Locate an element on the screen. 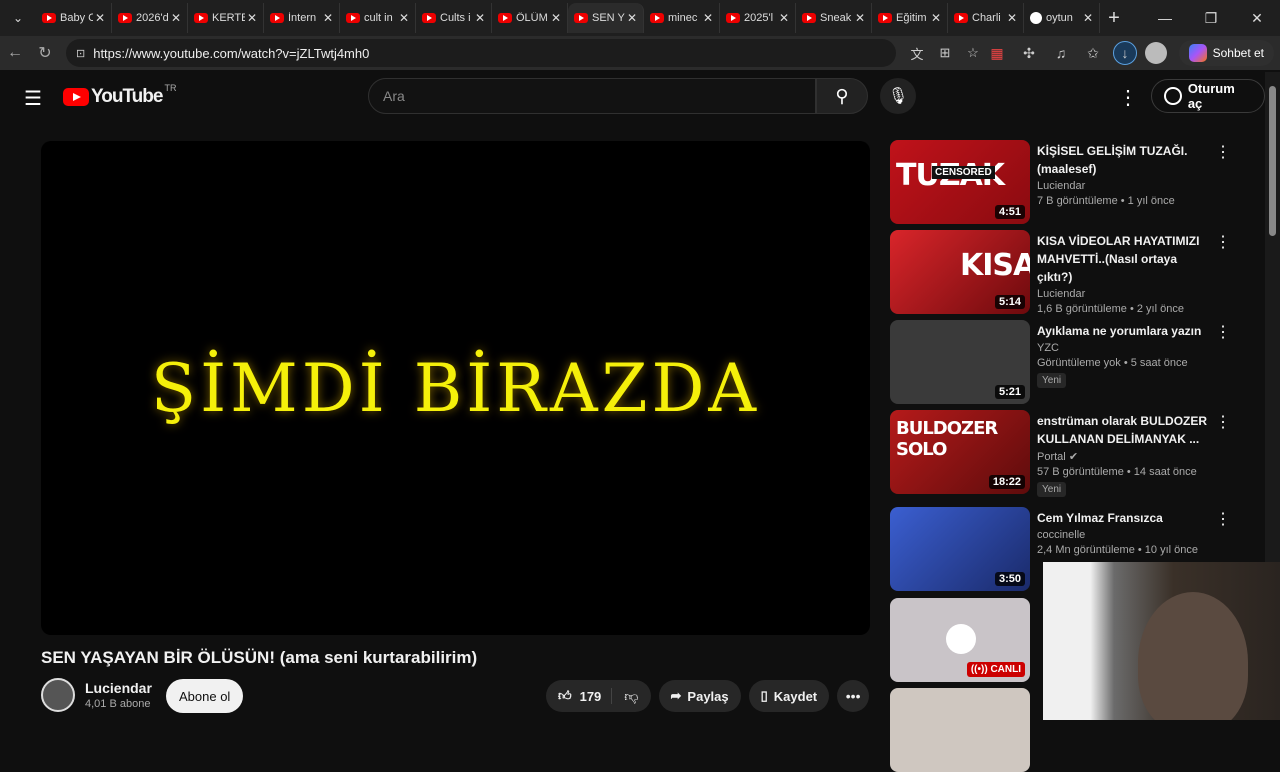 The image size is (1280, 772). media-icon: ♫ is located at coordinates (1061, 53).